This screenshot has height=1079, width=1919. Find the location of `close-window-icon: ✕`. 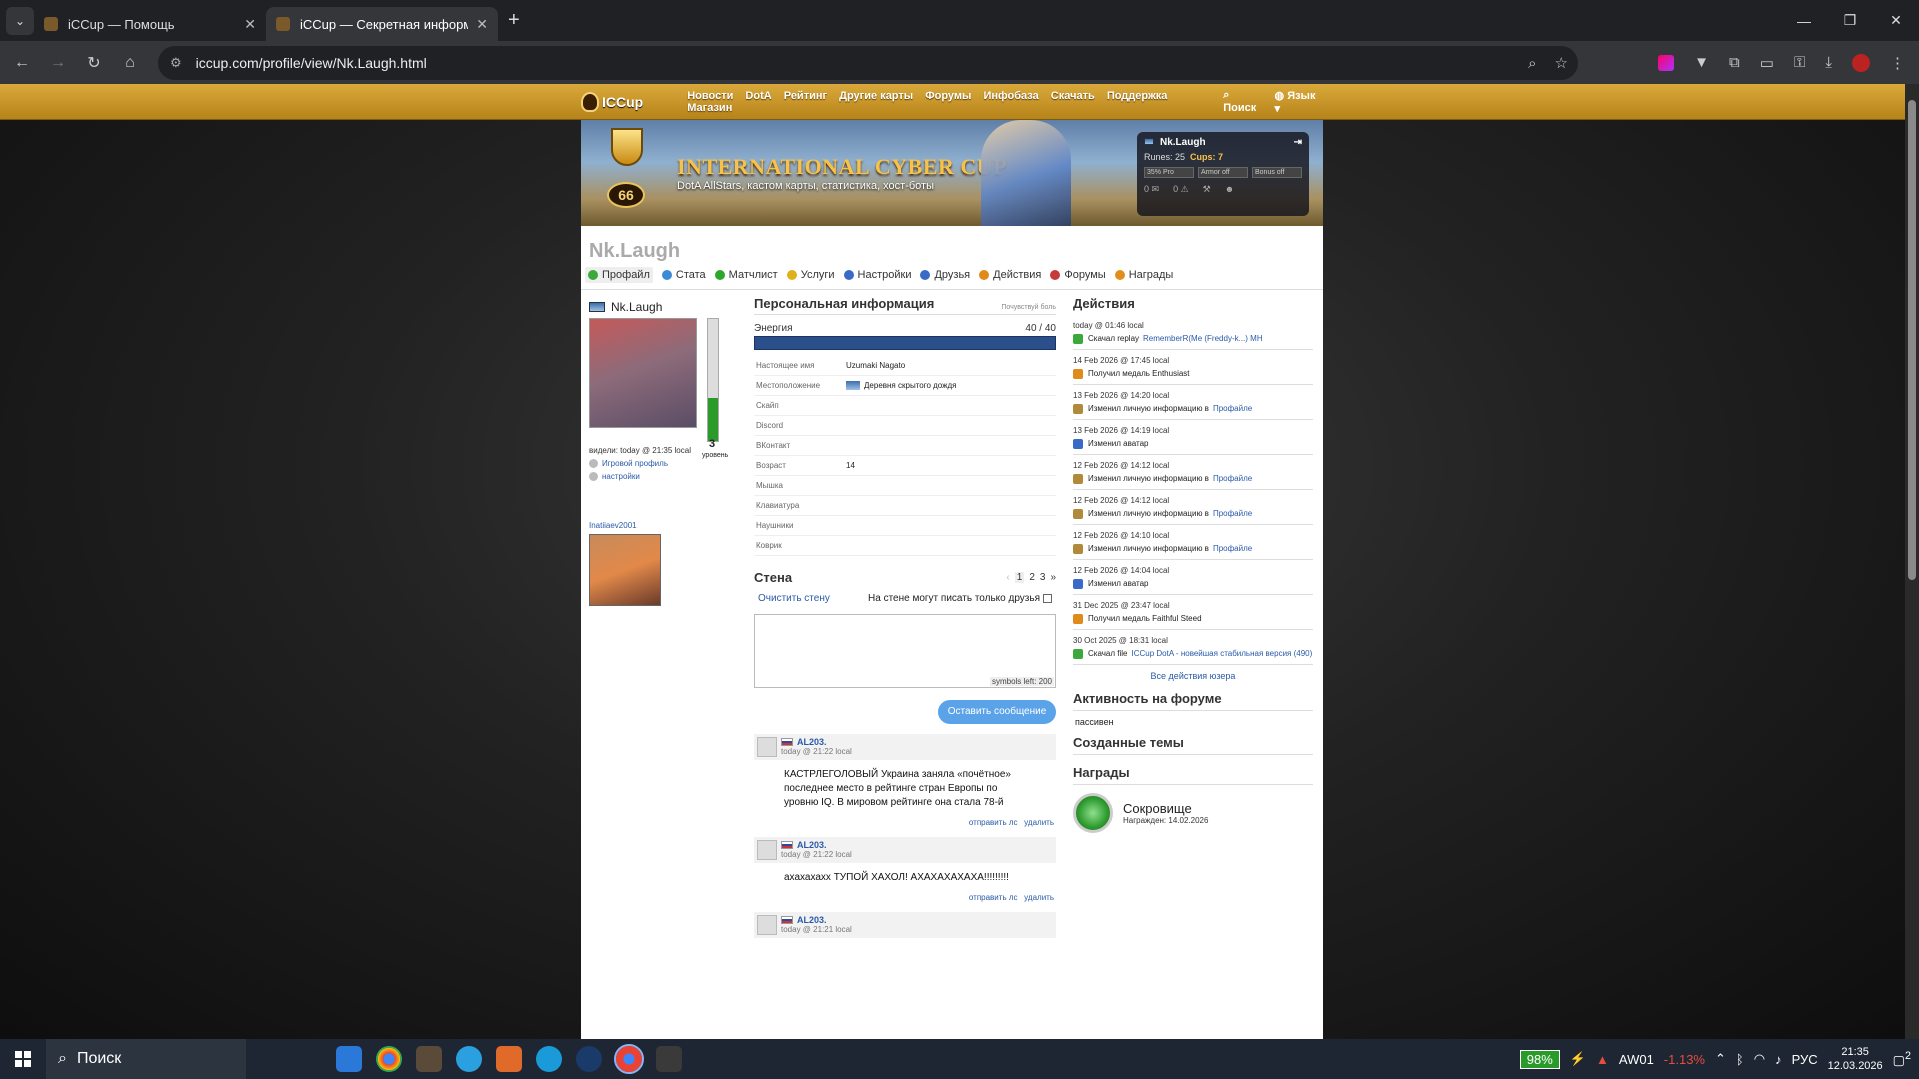

close-window-icon: ✕ is located at coordinates (1896, 20).